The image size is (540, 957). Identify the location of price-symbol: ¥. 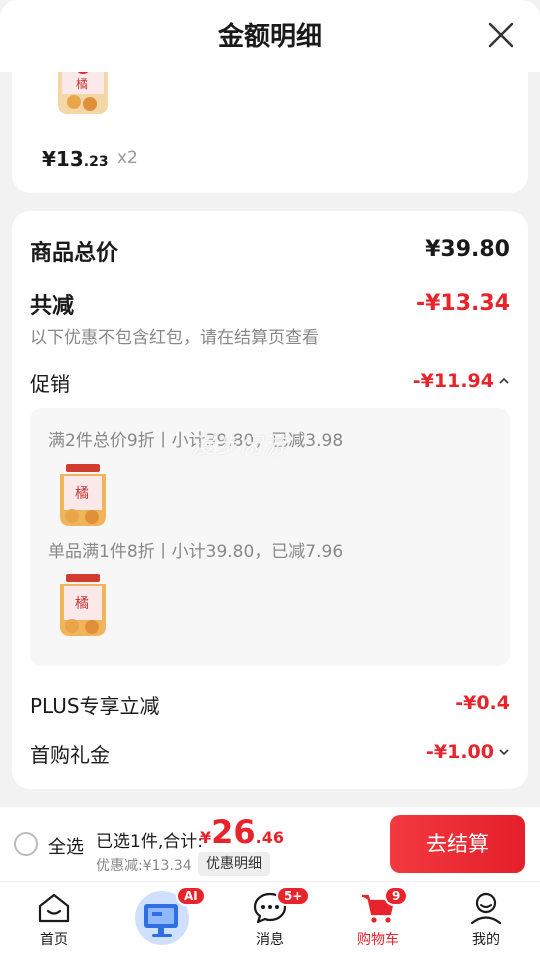
(49, 159).